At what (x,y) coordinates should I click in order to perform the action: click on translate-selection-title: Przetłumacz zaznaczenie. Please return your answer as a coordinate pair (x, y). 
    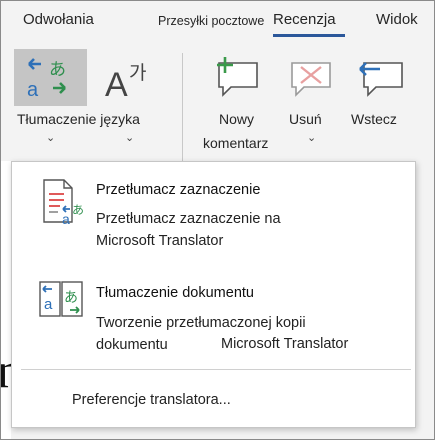
    Looking at the image, I should click on (178, 190).